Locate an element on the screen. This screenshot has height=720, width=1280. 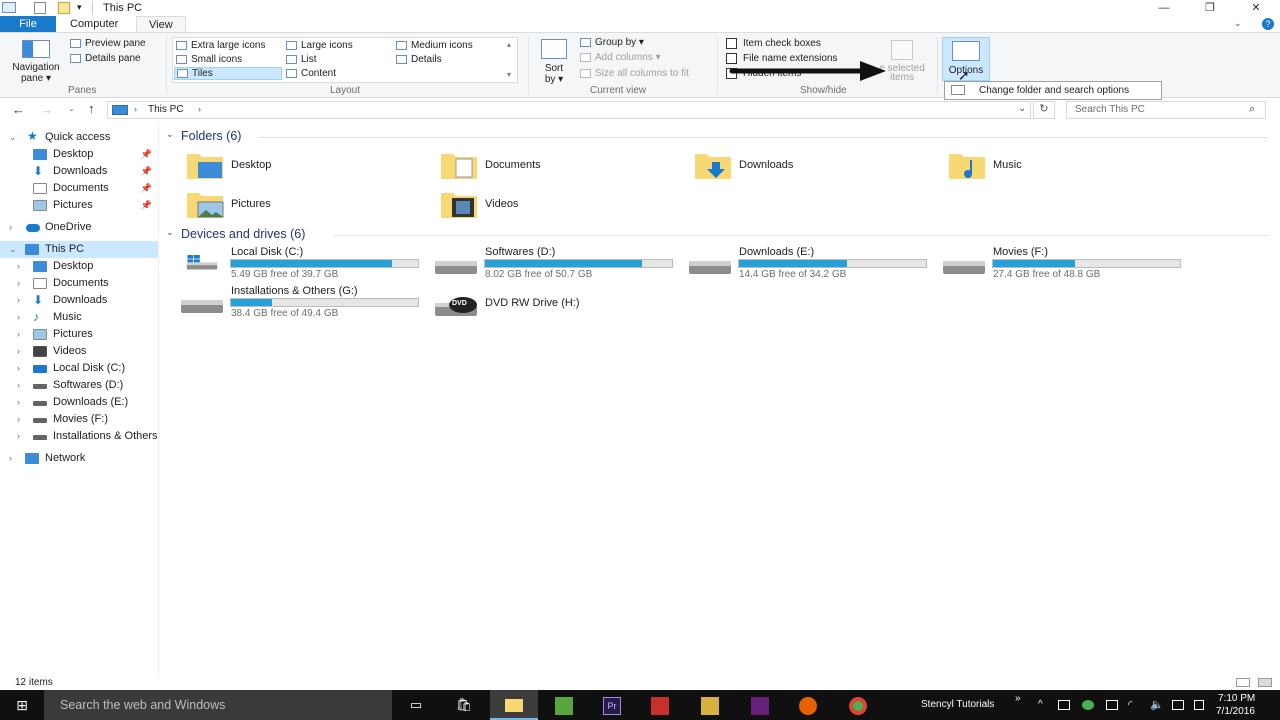
visual-studio-icon is located at coordinates (760, 705).